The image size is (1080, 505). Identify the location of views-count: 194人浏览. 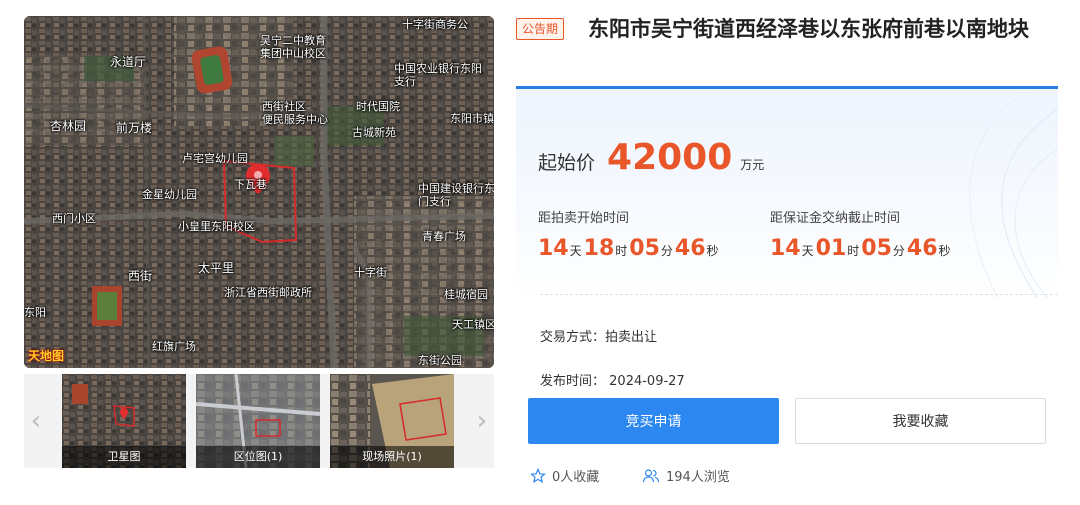
(686, 475).